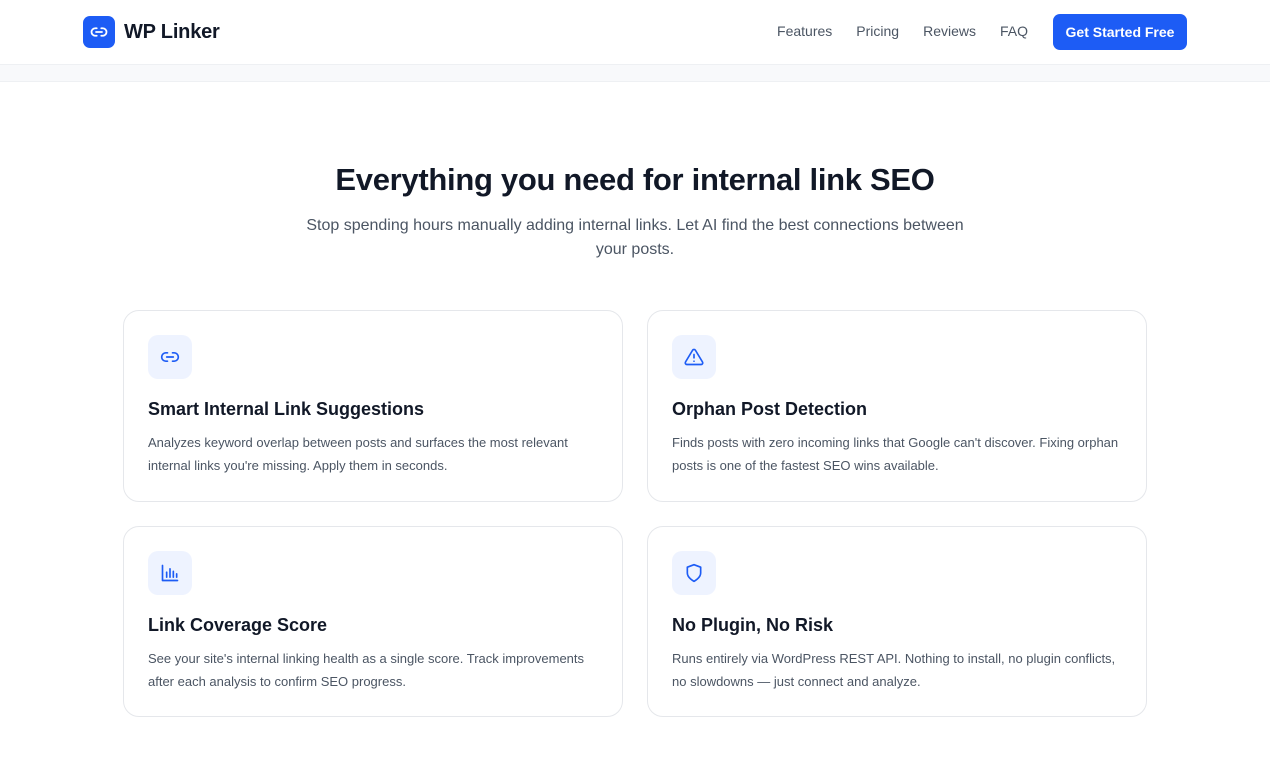  Describe the element at coordinates (877, 31) in the screenshot. I see `nav-link-pricing: Pricing` at that location.